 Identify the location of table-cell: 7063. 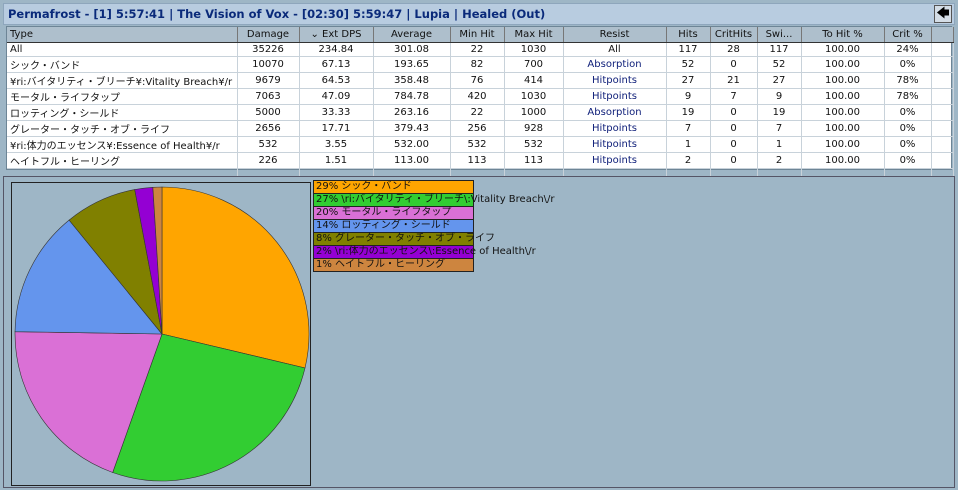
(268, 96).